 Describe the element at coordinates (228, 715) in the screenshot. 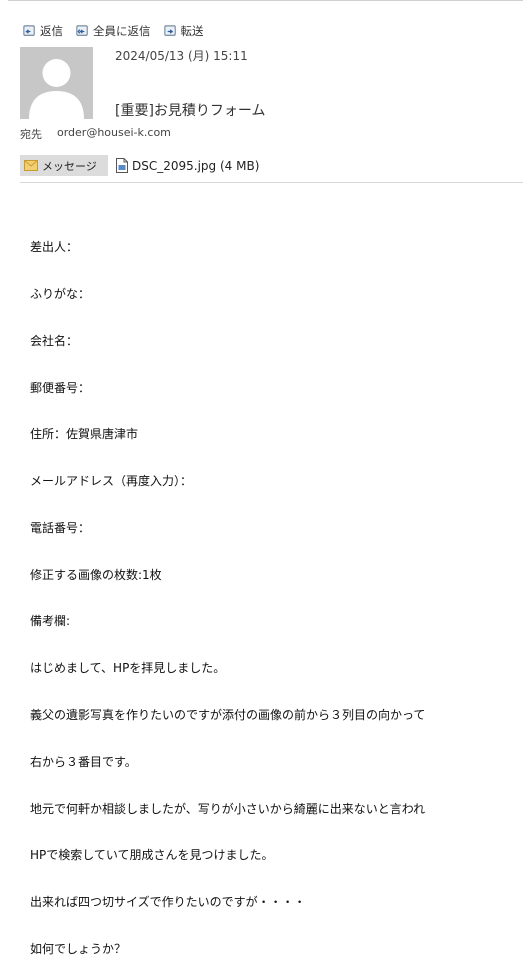

I see `body-line-notes-2: 義父の遺影写真を作りたいのですが添付の画像の前から３列目の向かって` at that location.